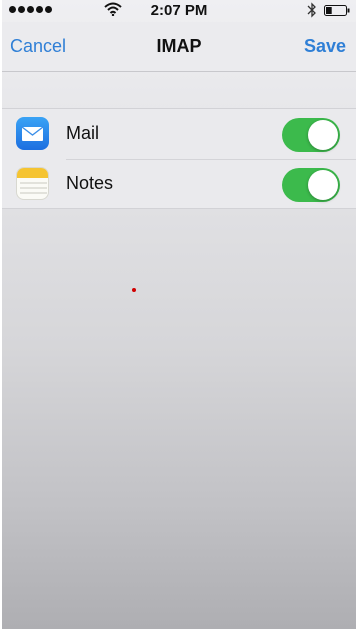 Image resolution: width=358 pixels, height=629 pixels. Describe the element at coordinates (32, 183) in the screenshot. I see `notes-app-icon` at that location.